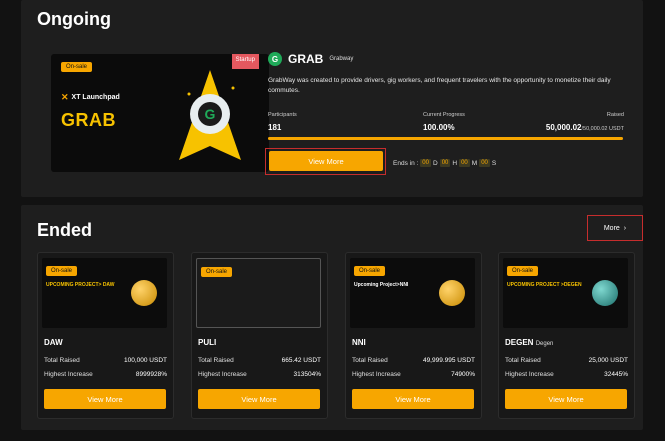 The image size is (665, 441). I want to click on card-name-text: DEGEN, so click(519, 342).